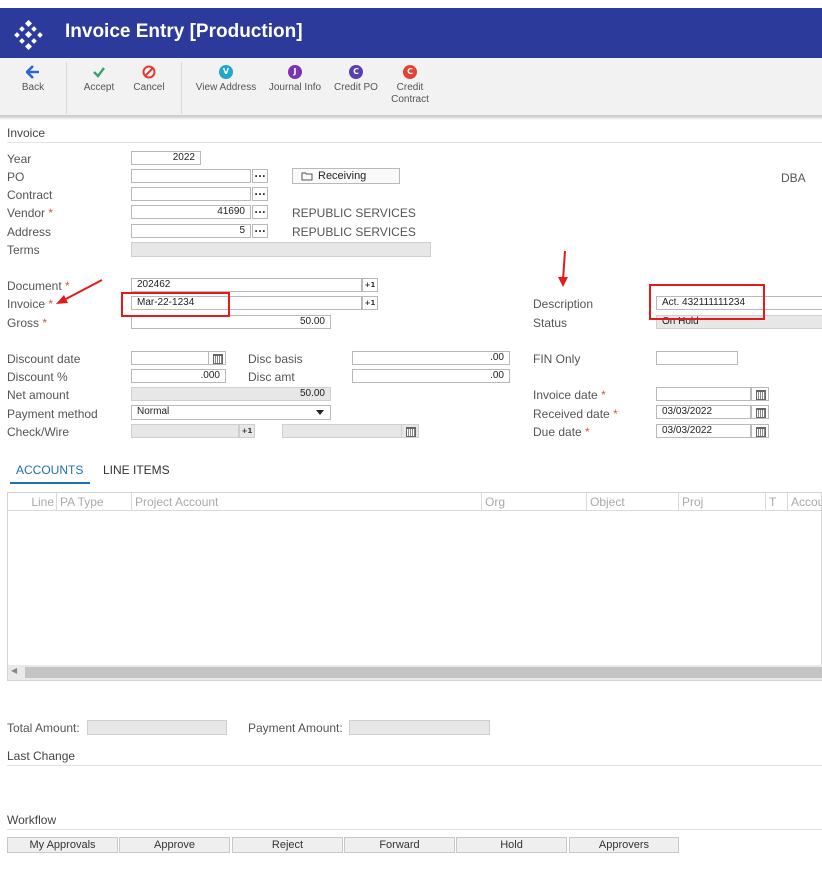 Image resolution: width=822 pixels, height=892 pixels. What do you see at coordinates (23, 250) in the screenshot?
I see `terms-label: Terms` at bounding box center [23, 250].